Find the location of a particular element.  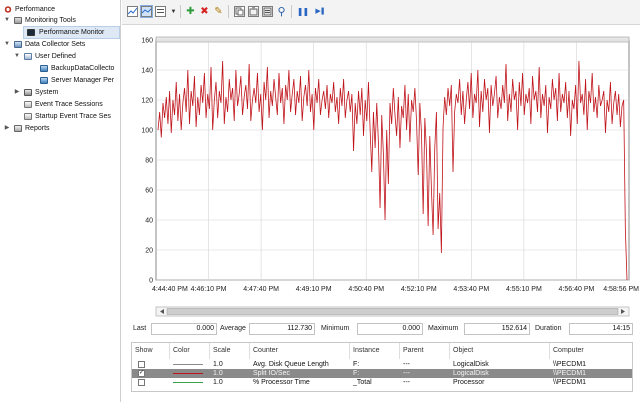

tree-label-monitoring-tools: Monitoring Tools is located at coordinates (50, 20).